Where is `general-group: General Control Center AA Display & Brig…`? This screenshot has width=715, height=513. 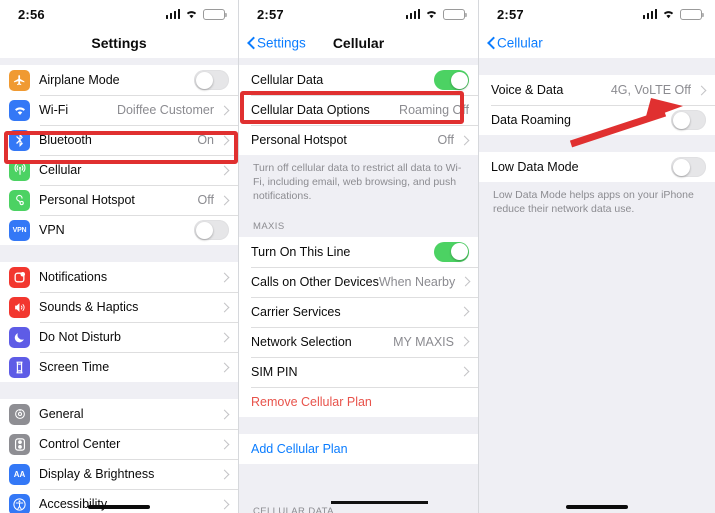 general-group: General Control Center AA Display & Brig… is located at coordinates (119, 456).